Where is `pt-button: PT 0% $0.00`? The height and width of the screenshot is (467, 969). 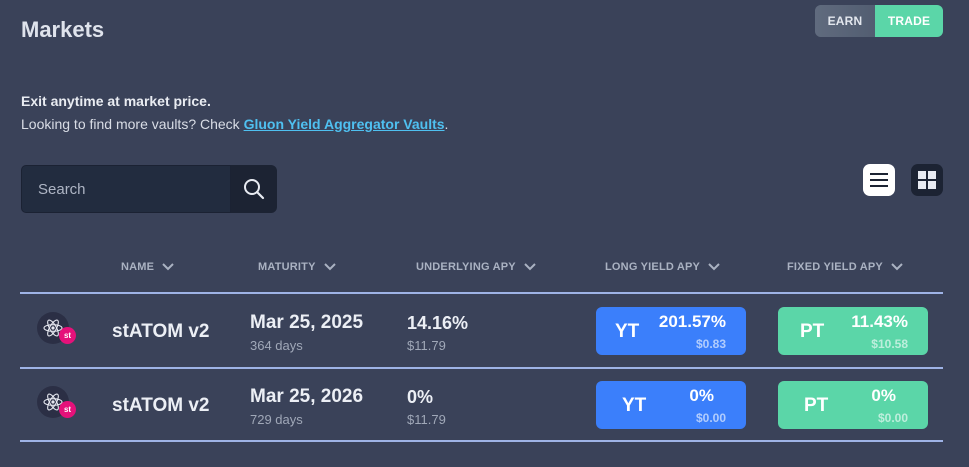 pt-button: PT 0% $0.00 is located at coordinates (853, 405).